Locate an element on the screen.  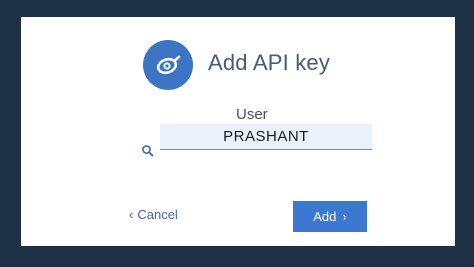
key-icon is located at coordinates (168, 65).